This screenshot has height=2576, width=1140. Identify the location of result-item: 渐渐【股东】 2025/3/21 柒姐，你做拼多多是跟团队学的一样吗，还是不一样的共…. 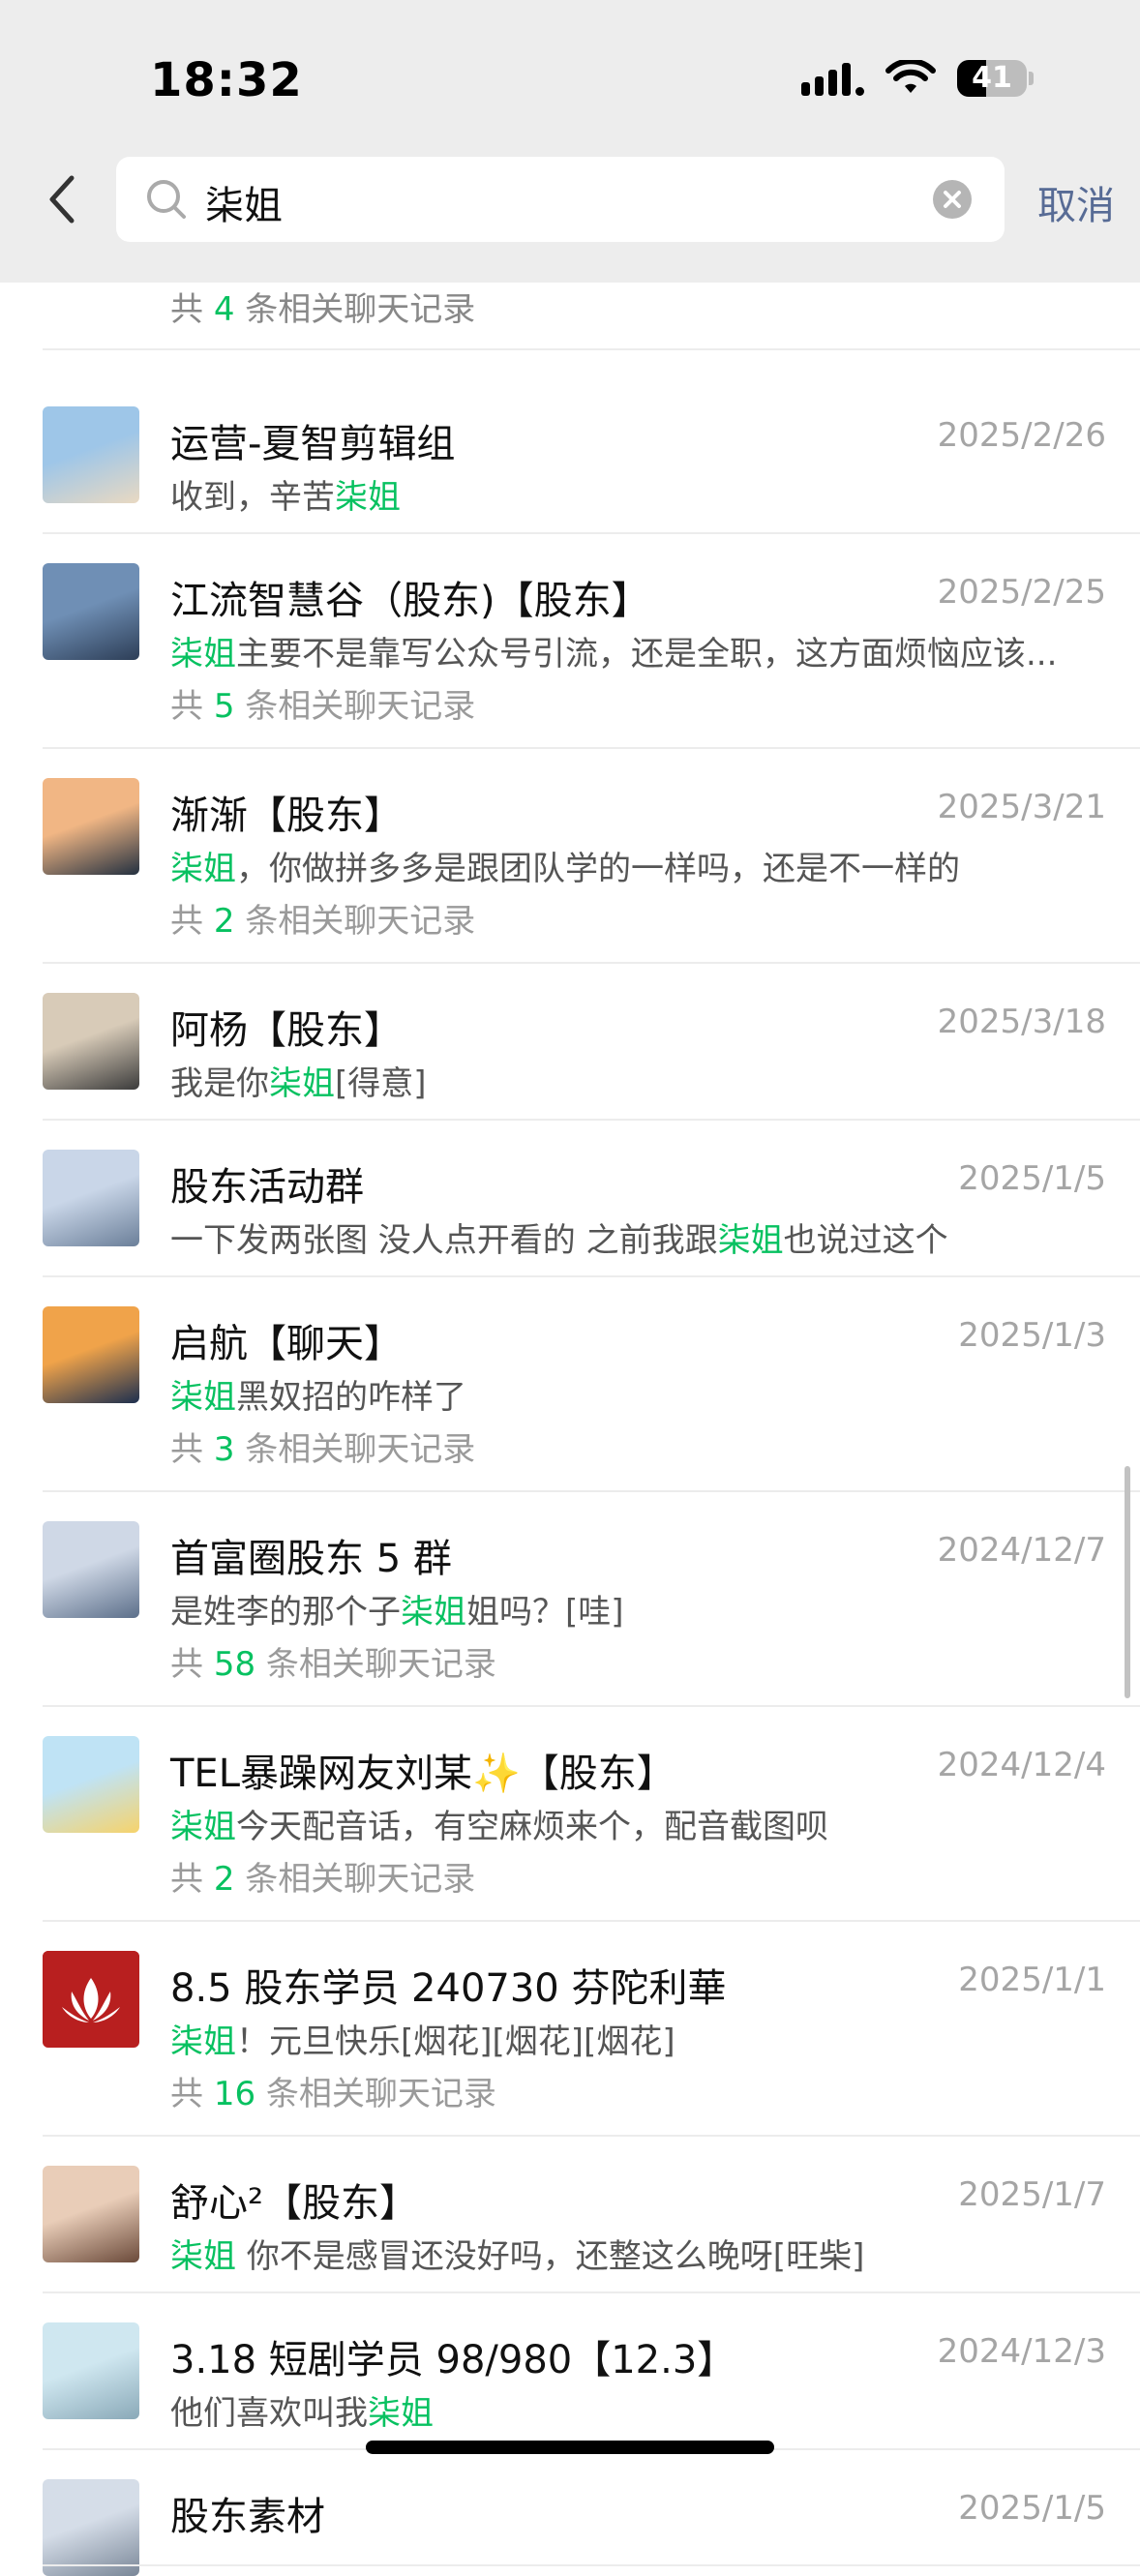
(570, 856).